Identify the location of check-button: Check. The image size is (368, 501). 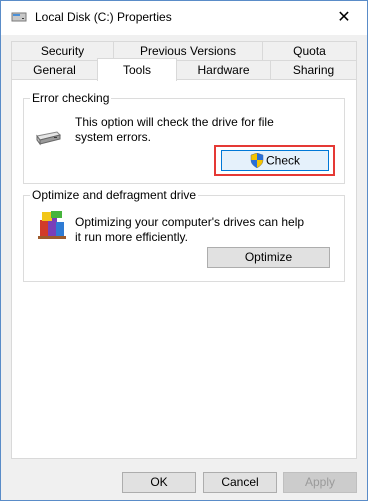
(275, 160).